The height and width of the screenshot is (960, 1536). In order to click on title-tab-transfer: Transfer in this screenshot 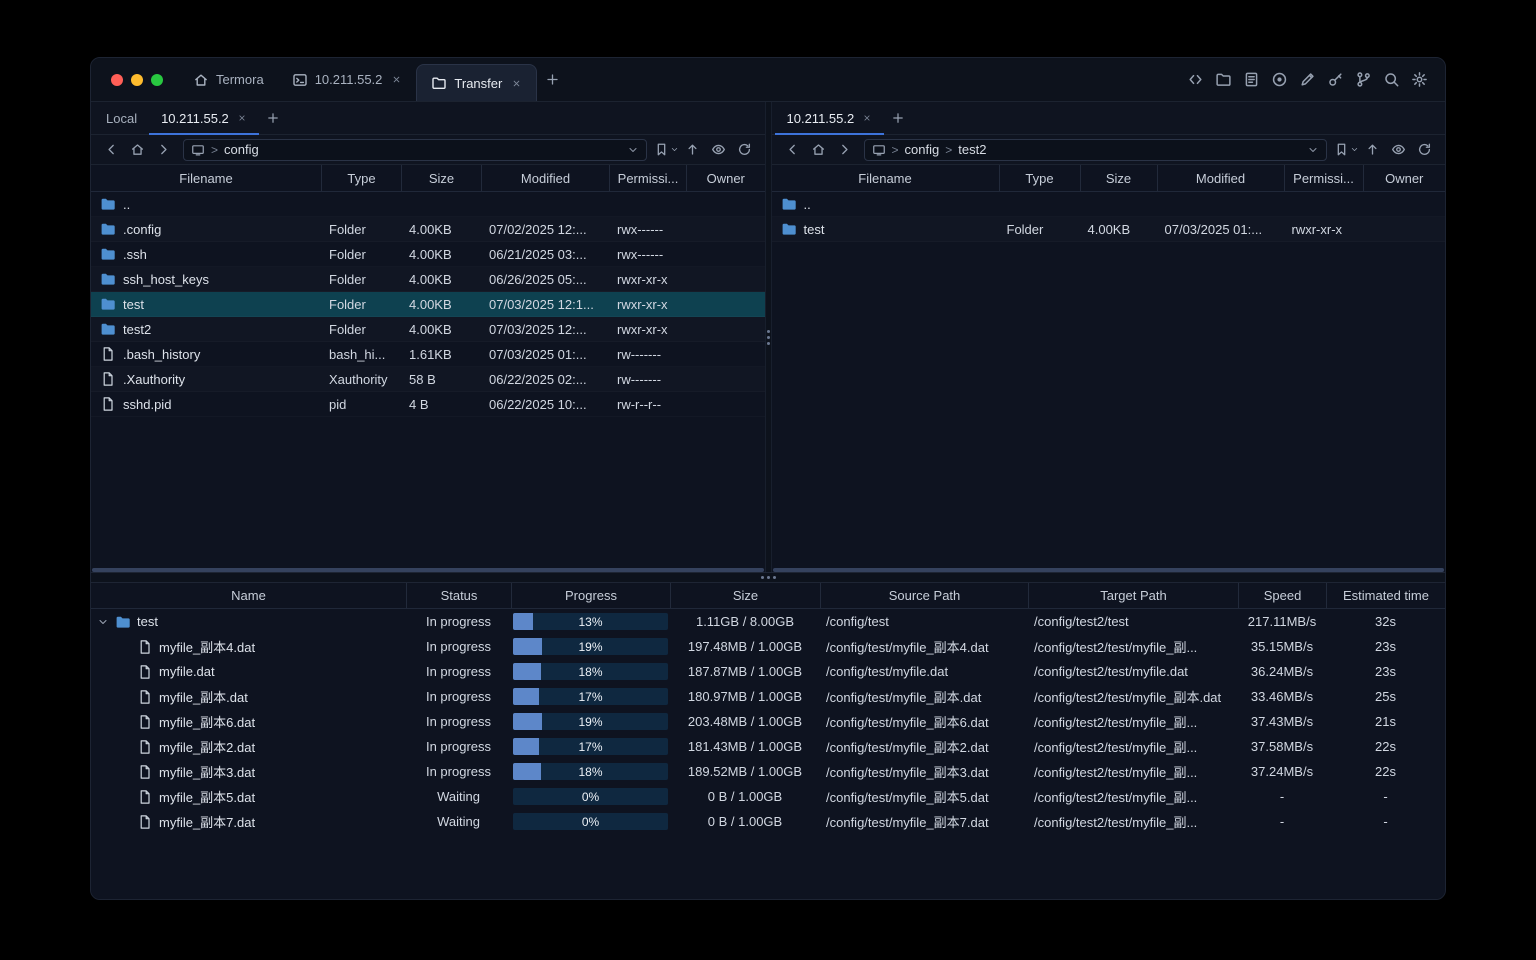, I will do `click(477, 82)`.